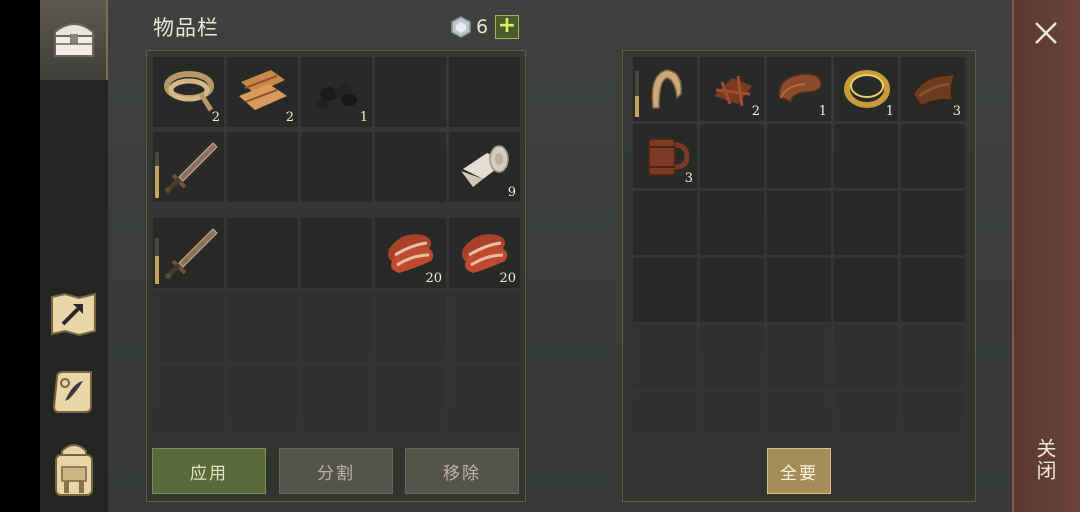 The image size is (1080, 512). I want to click on split-button: 分割, so click(336, 471).